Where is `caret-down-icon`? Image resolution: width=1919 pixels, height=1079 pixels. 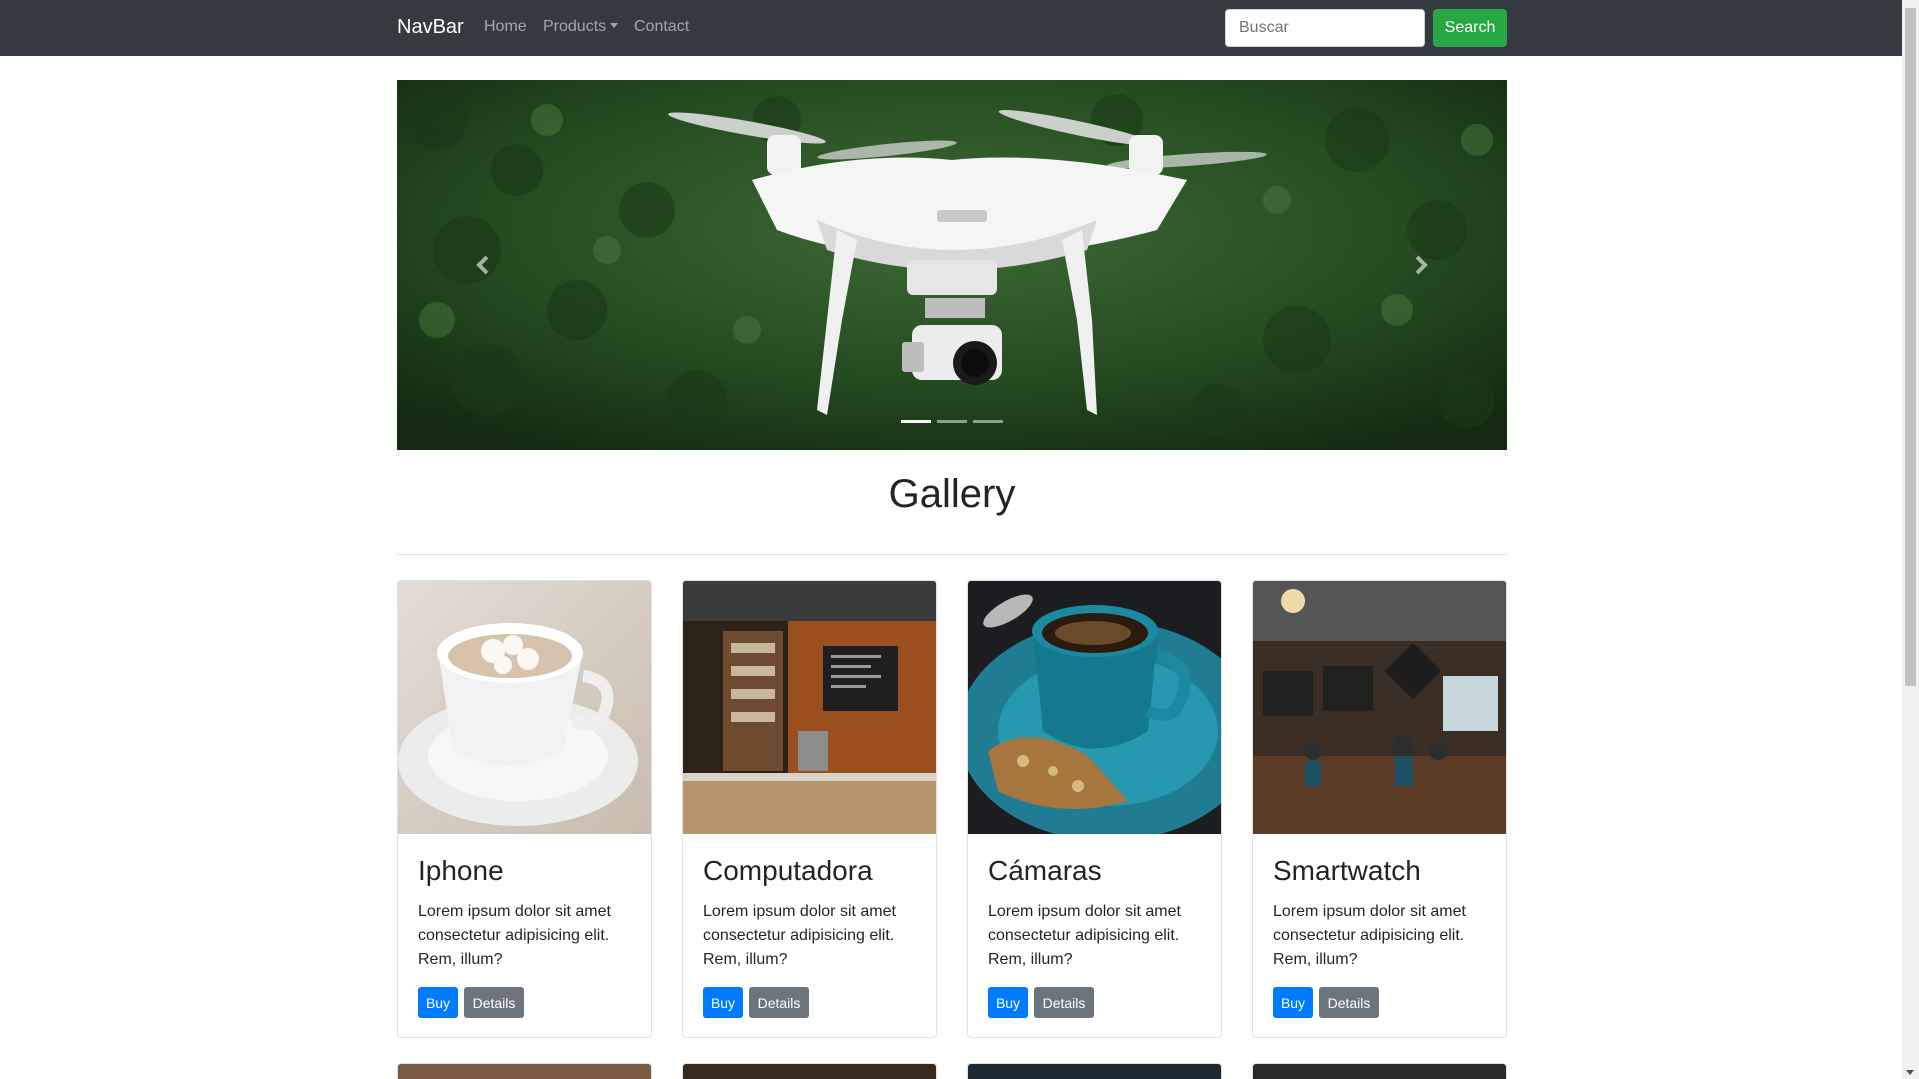 caret-down-icon is located at coordinates (614, 25).